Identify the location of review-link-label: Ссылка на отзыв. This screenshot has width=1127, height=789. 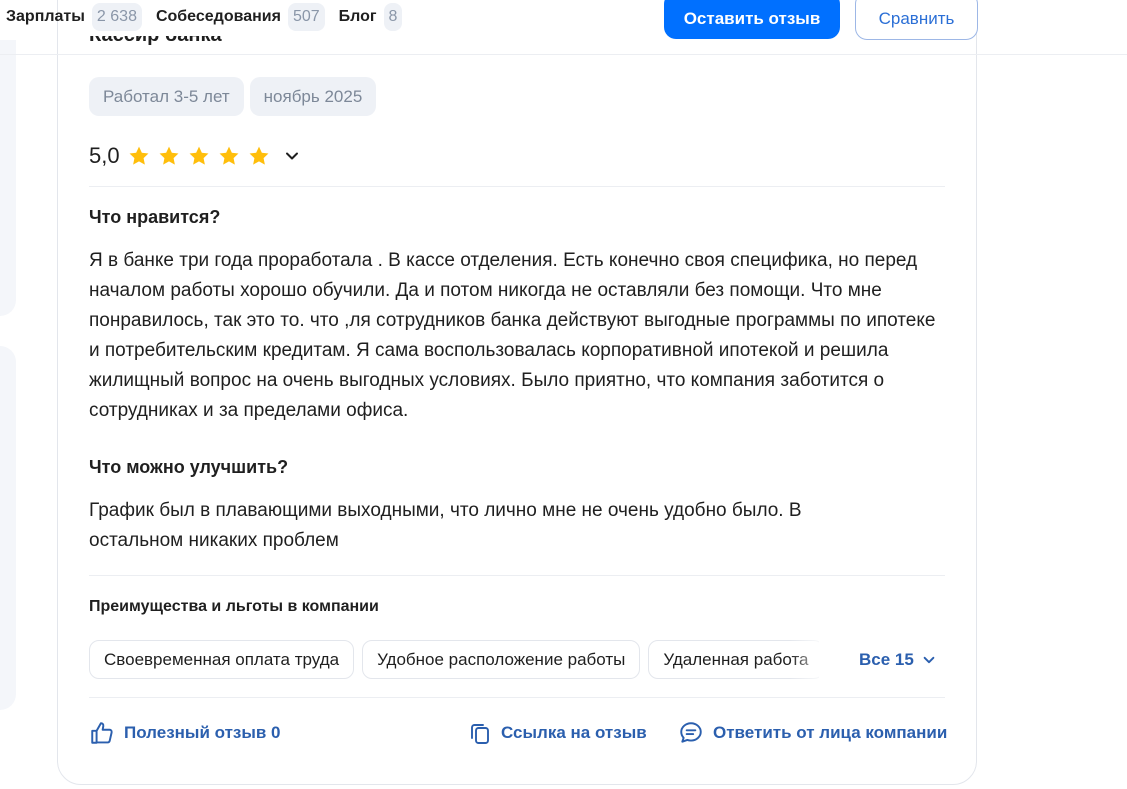
(574, 732).